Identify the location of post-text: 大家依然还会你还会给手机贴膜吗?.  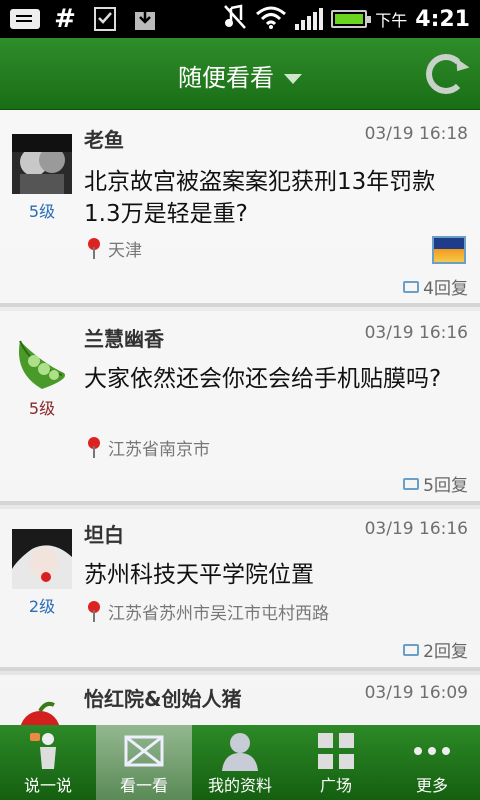
(276, 379).